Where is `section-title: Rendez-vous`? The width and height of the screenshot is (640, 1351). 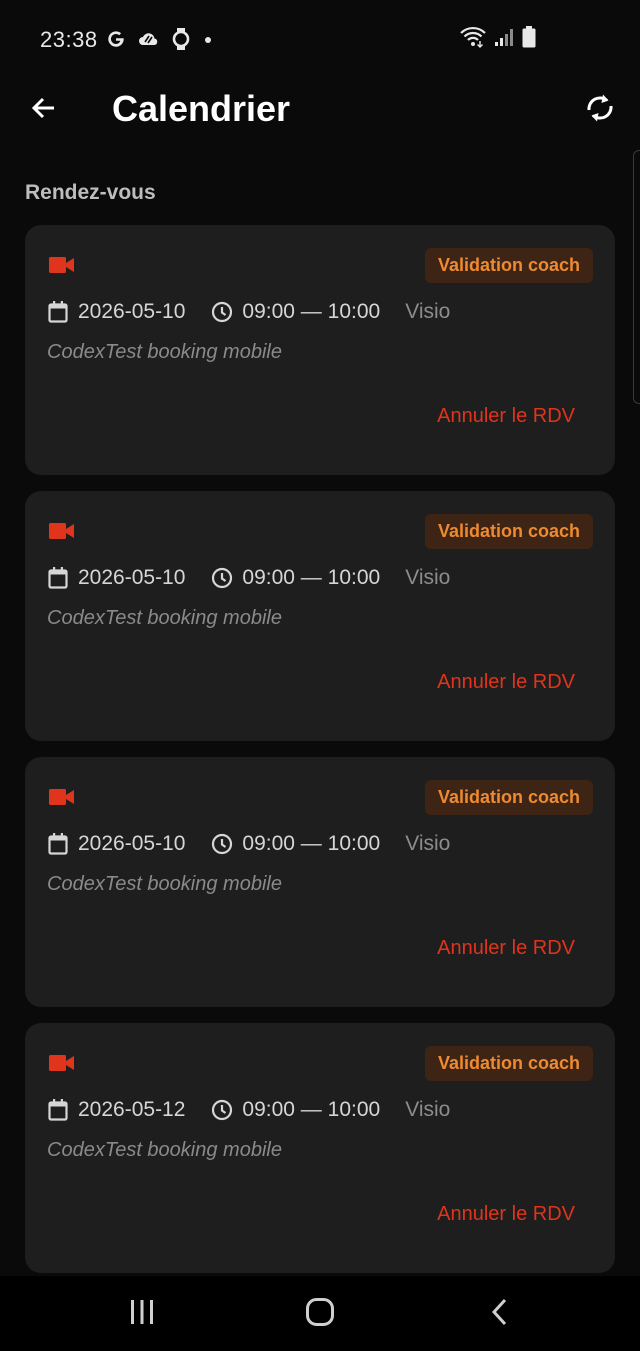 section-title: Rendez-vous is located at coordinates (90, 192).